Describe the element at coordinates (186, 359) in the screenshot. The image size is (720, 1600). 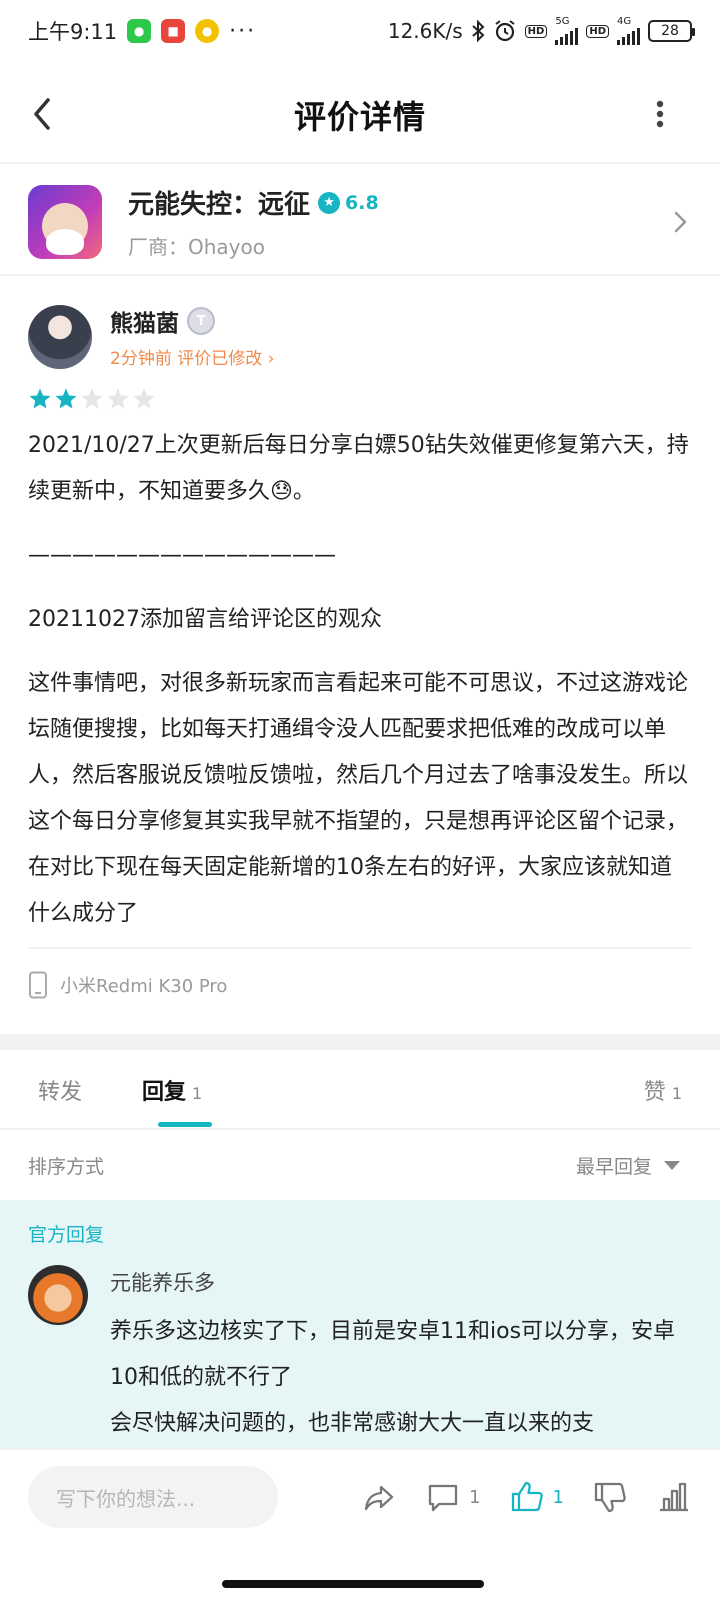
I see `review-time-edited: 2分钟前 评价已修改` at that location.